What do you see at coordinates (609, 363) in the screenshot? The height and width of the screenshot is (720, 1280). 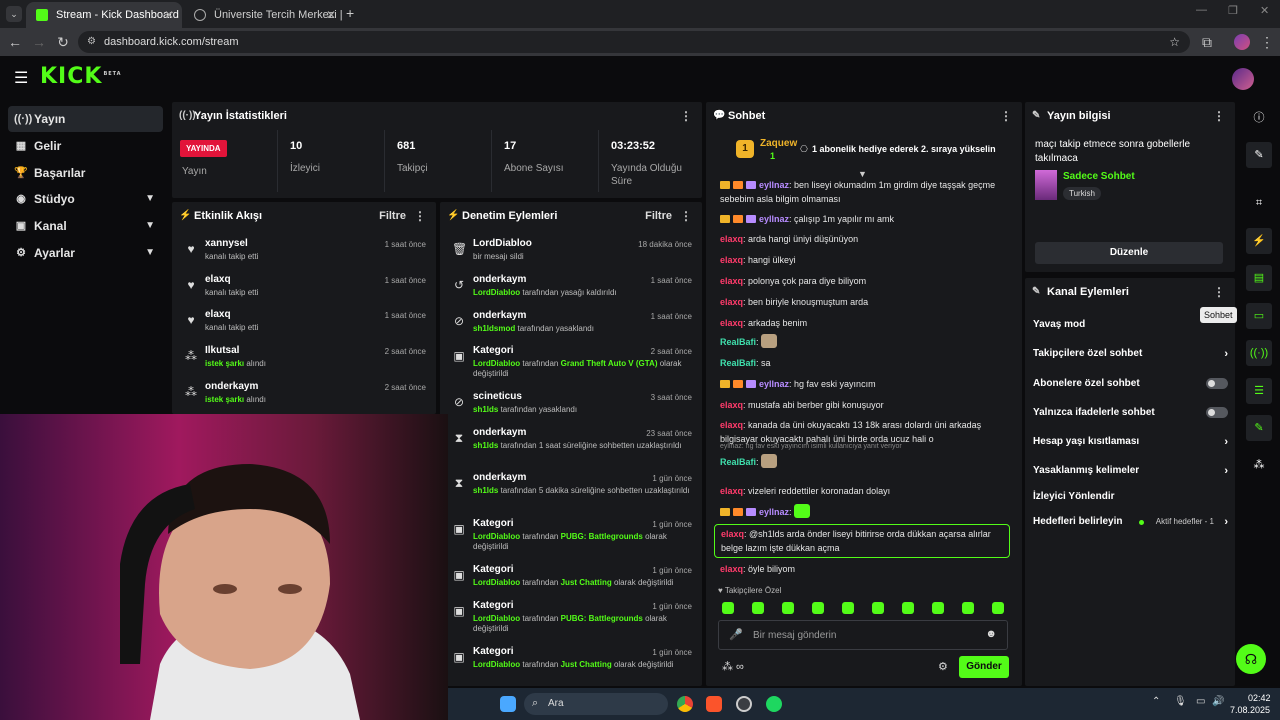 I see `category-link: Grand Theft Auto V (GTA)` at bounding box center [609, 363].